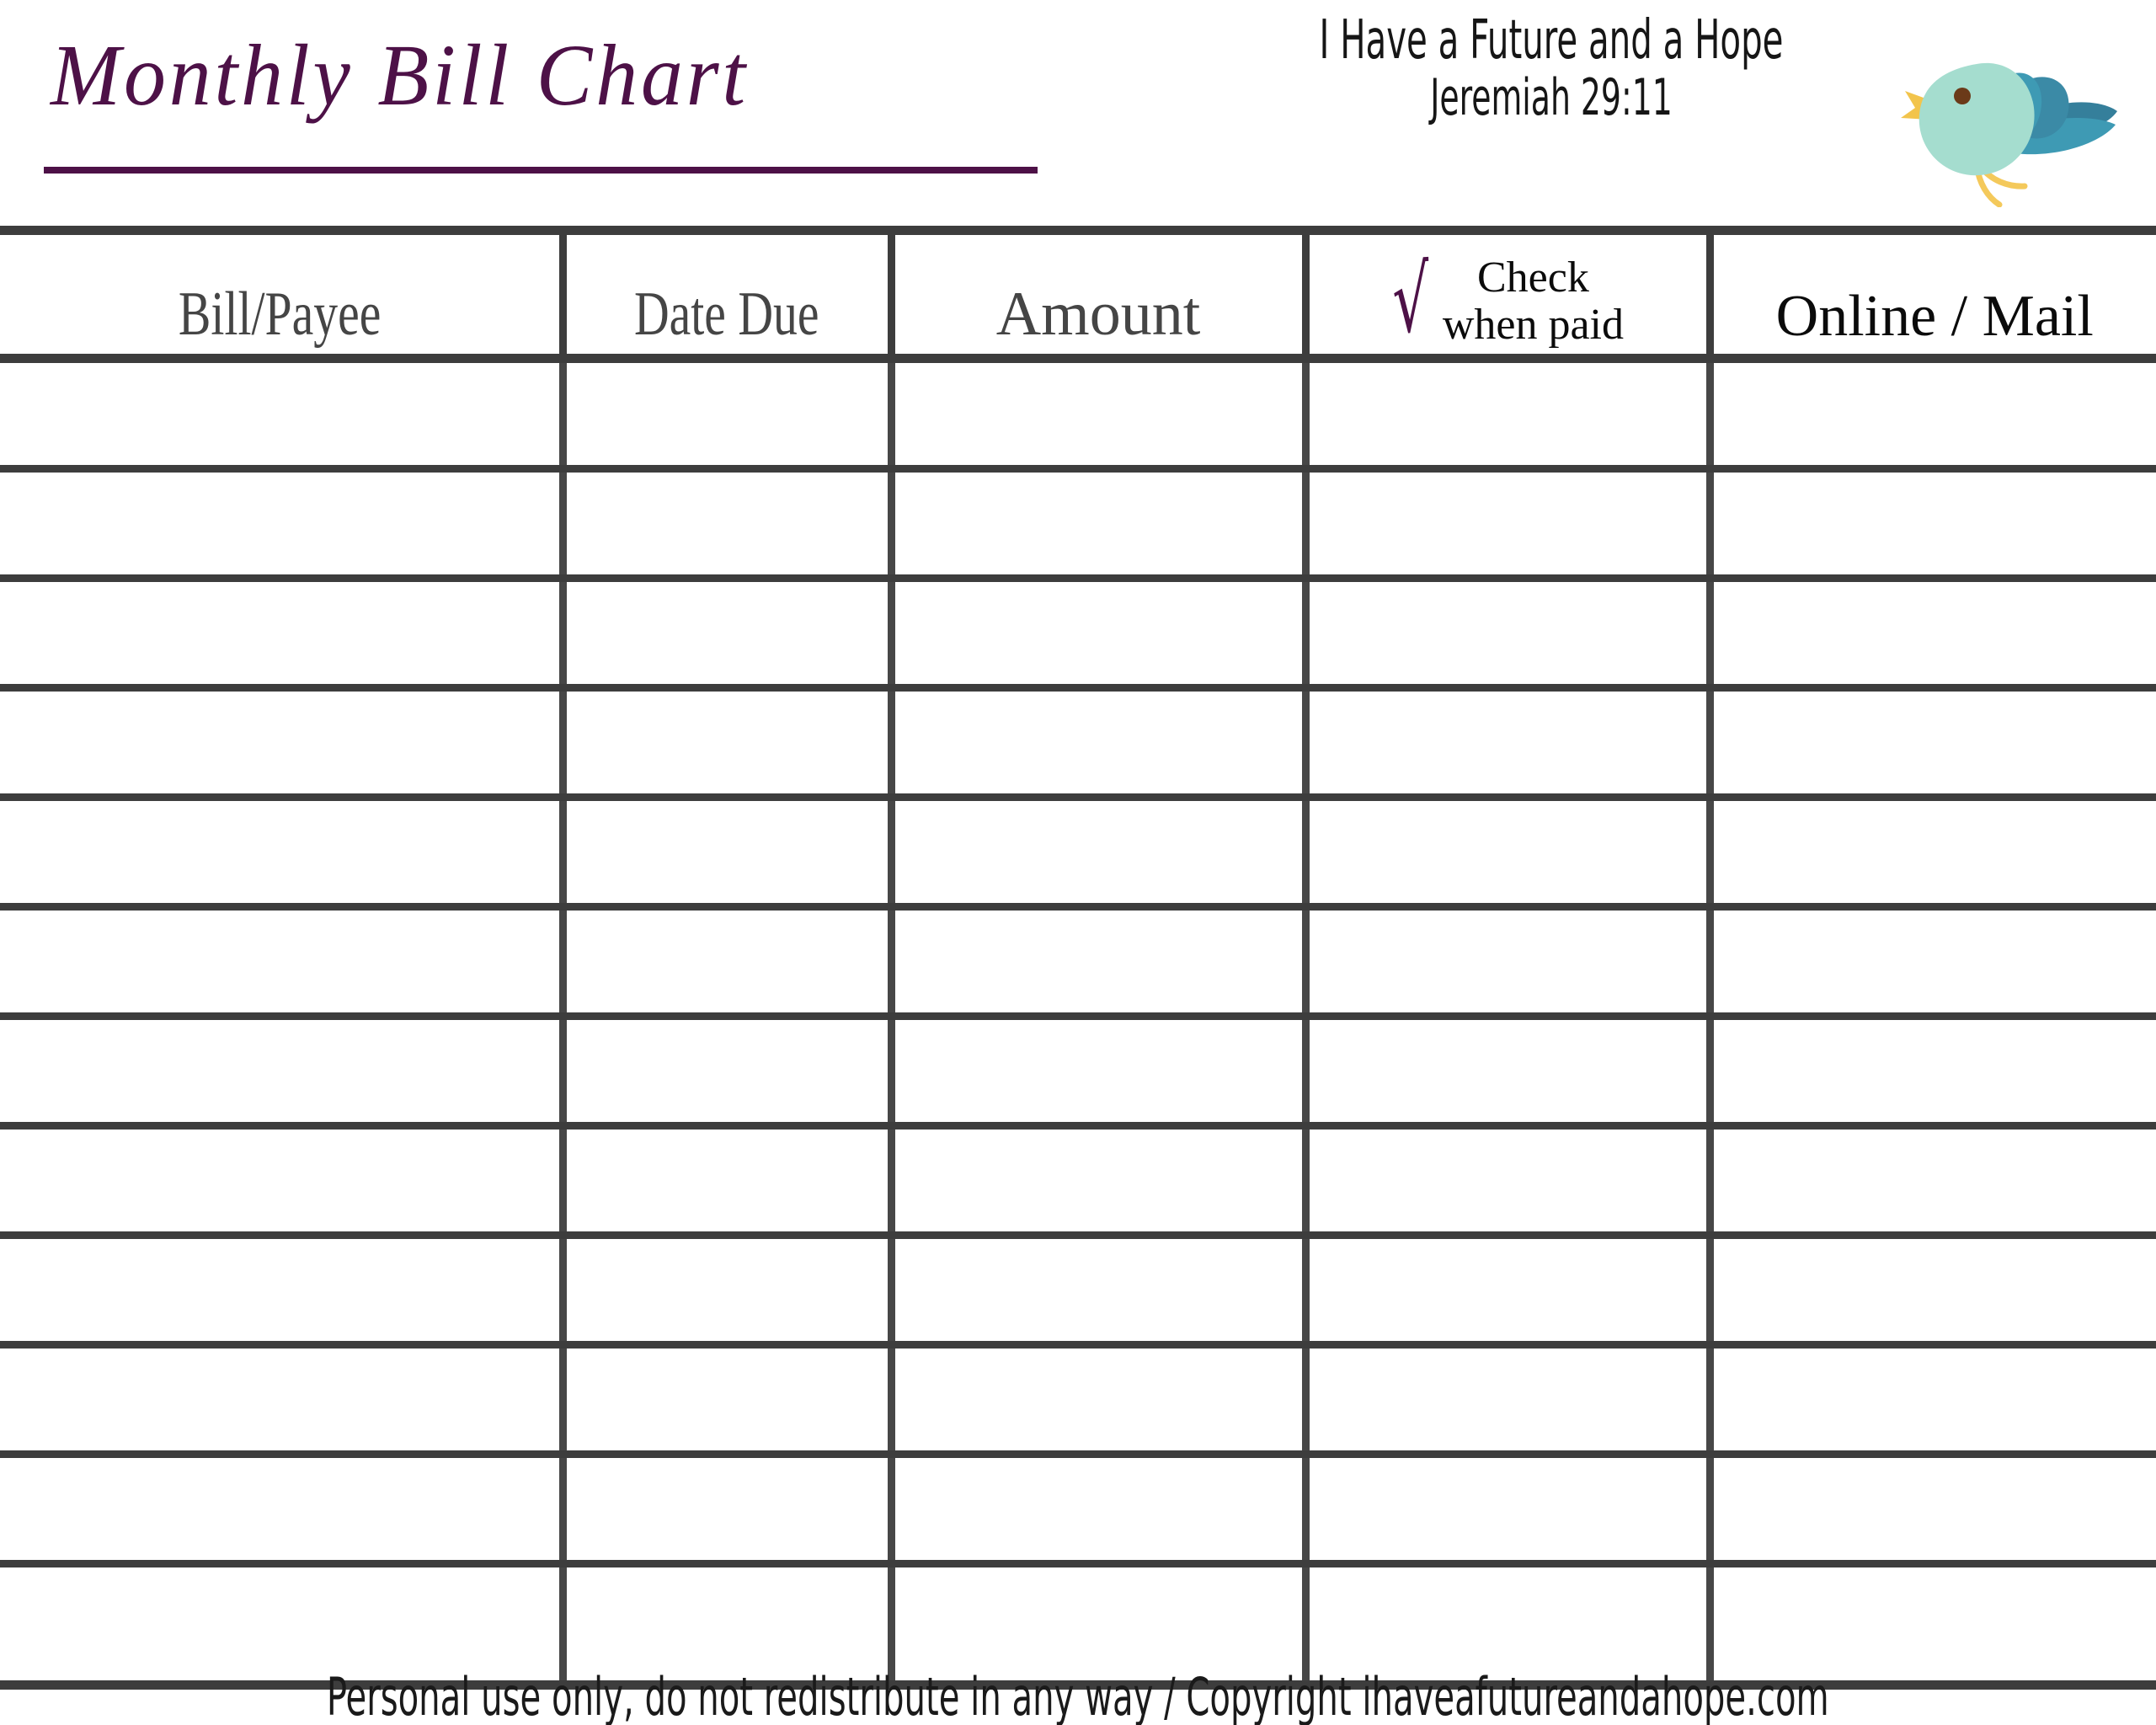  Describe the element at coordinates (726, 314) in the screenshot. I see `column-header-date-due-label: Date Due` at that location.